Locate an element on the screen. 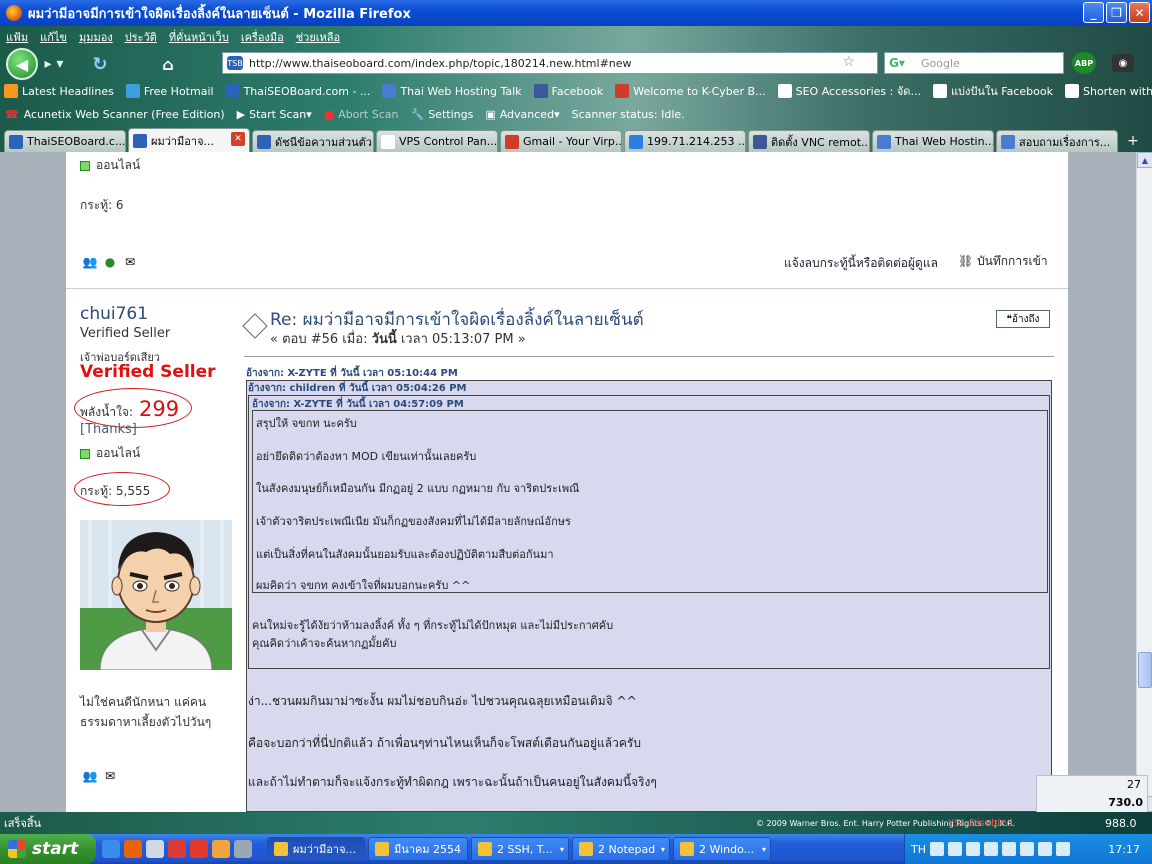  search-input: G▾ Google is located at coordinates (974, 63).